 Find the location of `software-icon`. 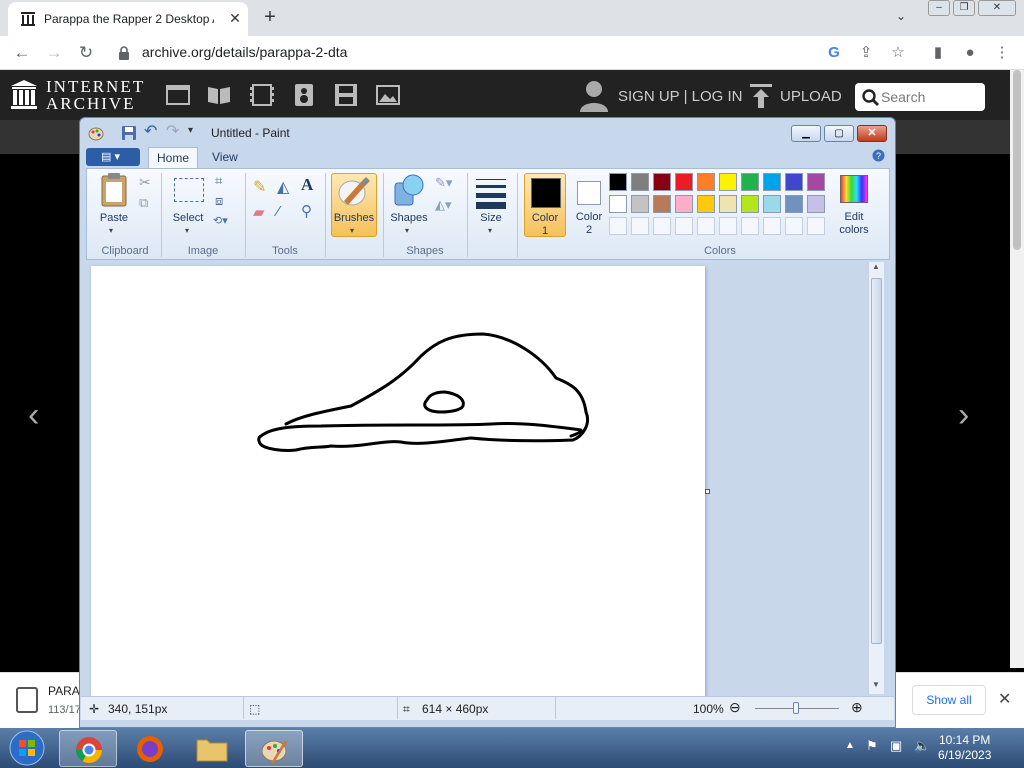

software-icon is located at coordinates (346, 95).